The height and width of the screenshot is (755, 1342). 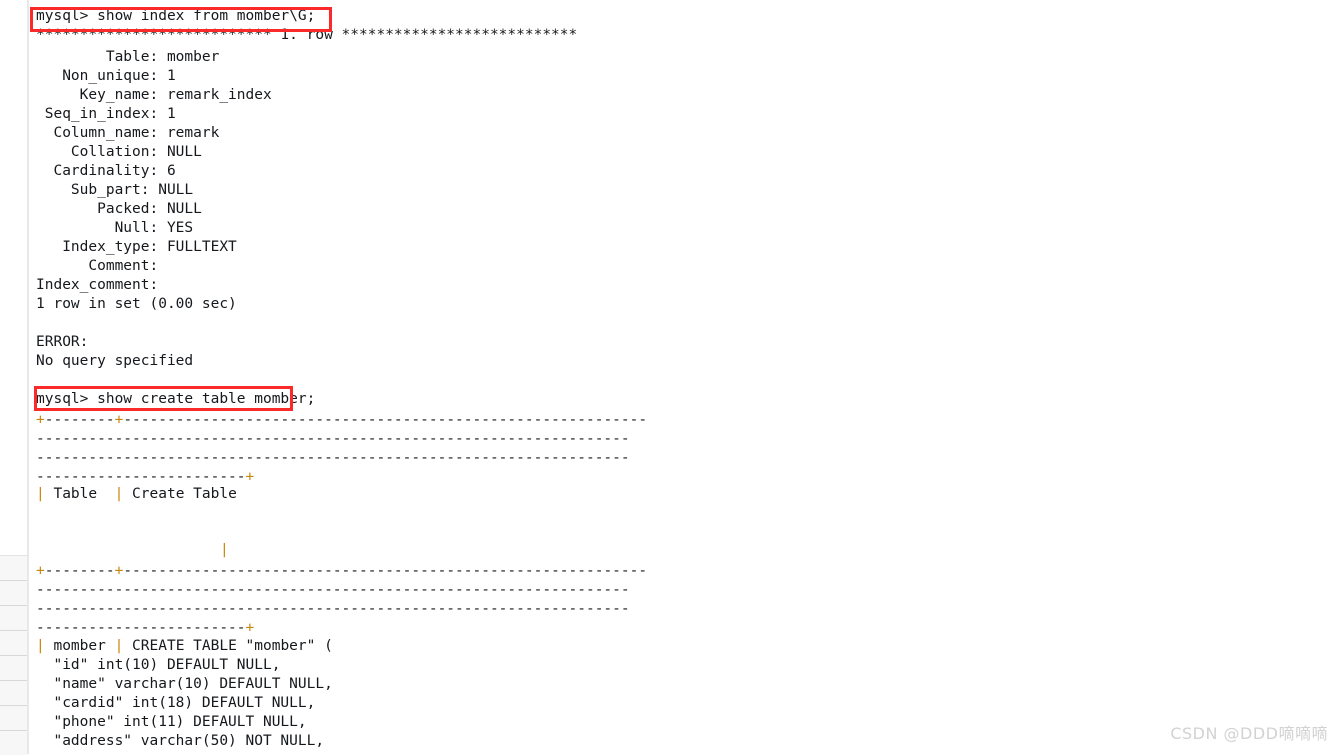 What do you see at coordinates (171, 722) in the screenshot?
I see `create-table-line-4: "phone" int(11) DEFAULT NULL,` at bounding box center [171, 722].